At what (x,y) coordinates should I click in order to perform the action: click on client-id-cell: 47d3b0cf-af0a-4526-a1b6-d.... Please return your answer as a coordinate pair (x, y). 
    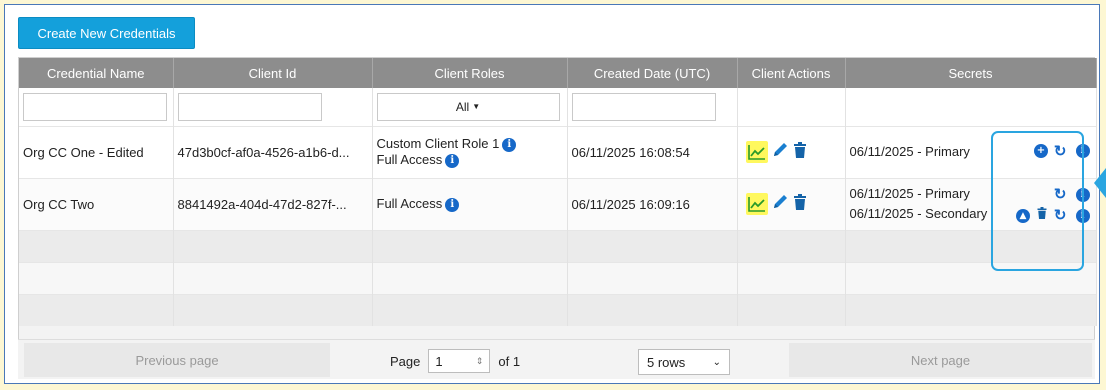
    Looking at the image, I should click on (273, 151).